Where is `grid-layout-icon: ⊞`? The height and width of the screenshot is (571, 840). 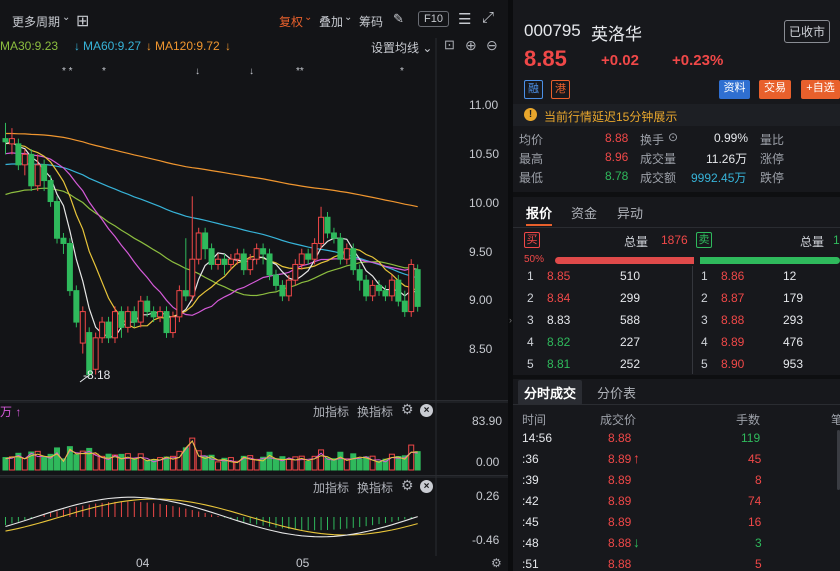
grid-layout-icon: ⊞ is located at coordinates (82, 21).